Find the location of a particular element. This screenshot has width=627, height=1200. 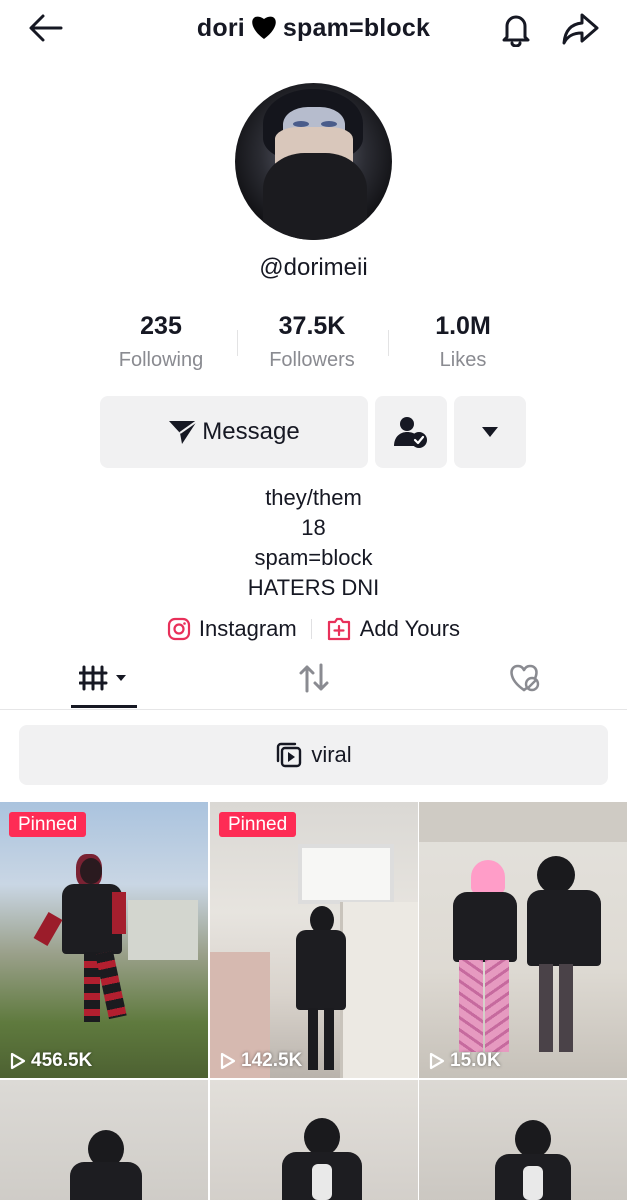

view-count-value: 456.5K is located at coordinates (62, 1060).